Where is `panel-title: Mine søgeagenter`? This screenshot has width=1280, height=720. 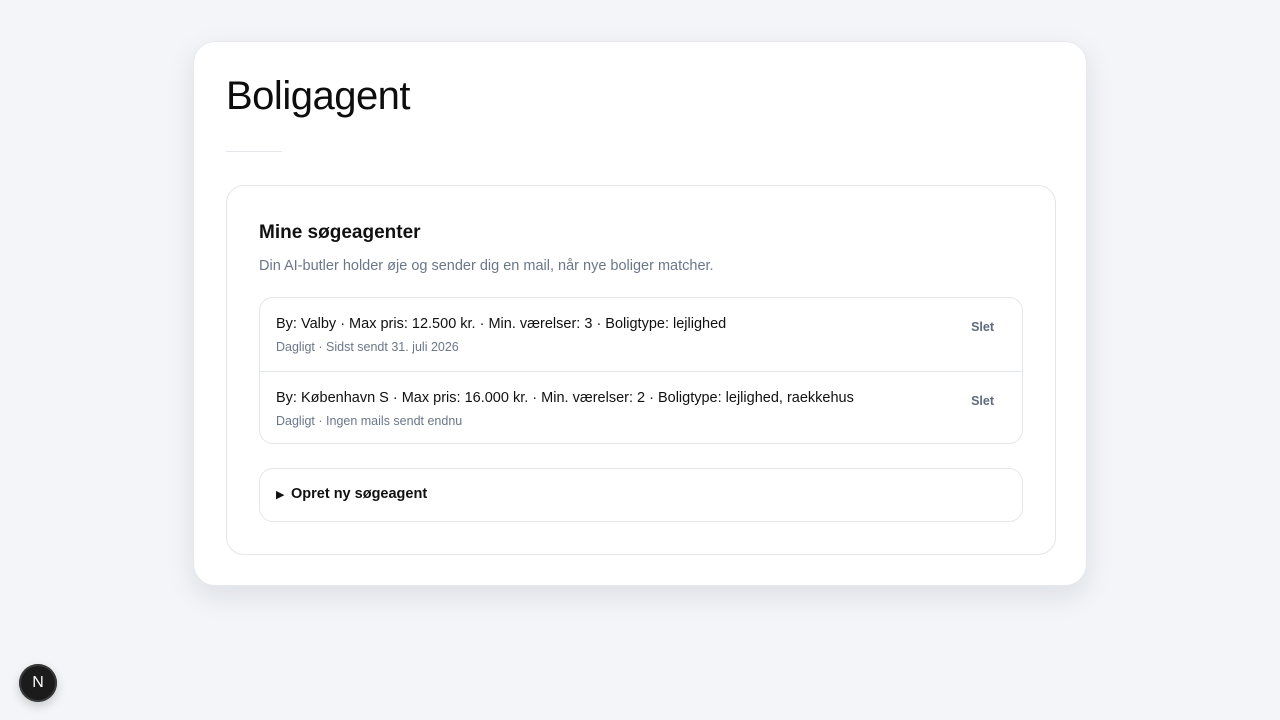 panel-title: Mine søgeagenter is located at coordinates (340, 232).